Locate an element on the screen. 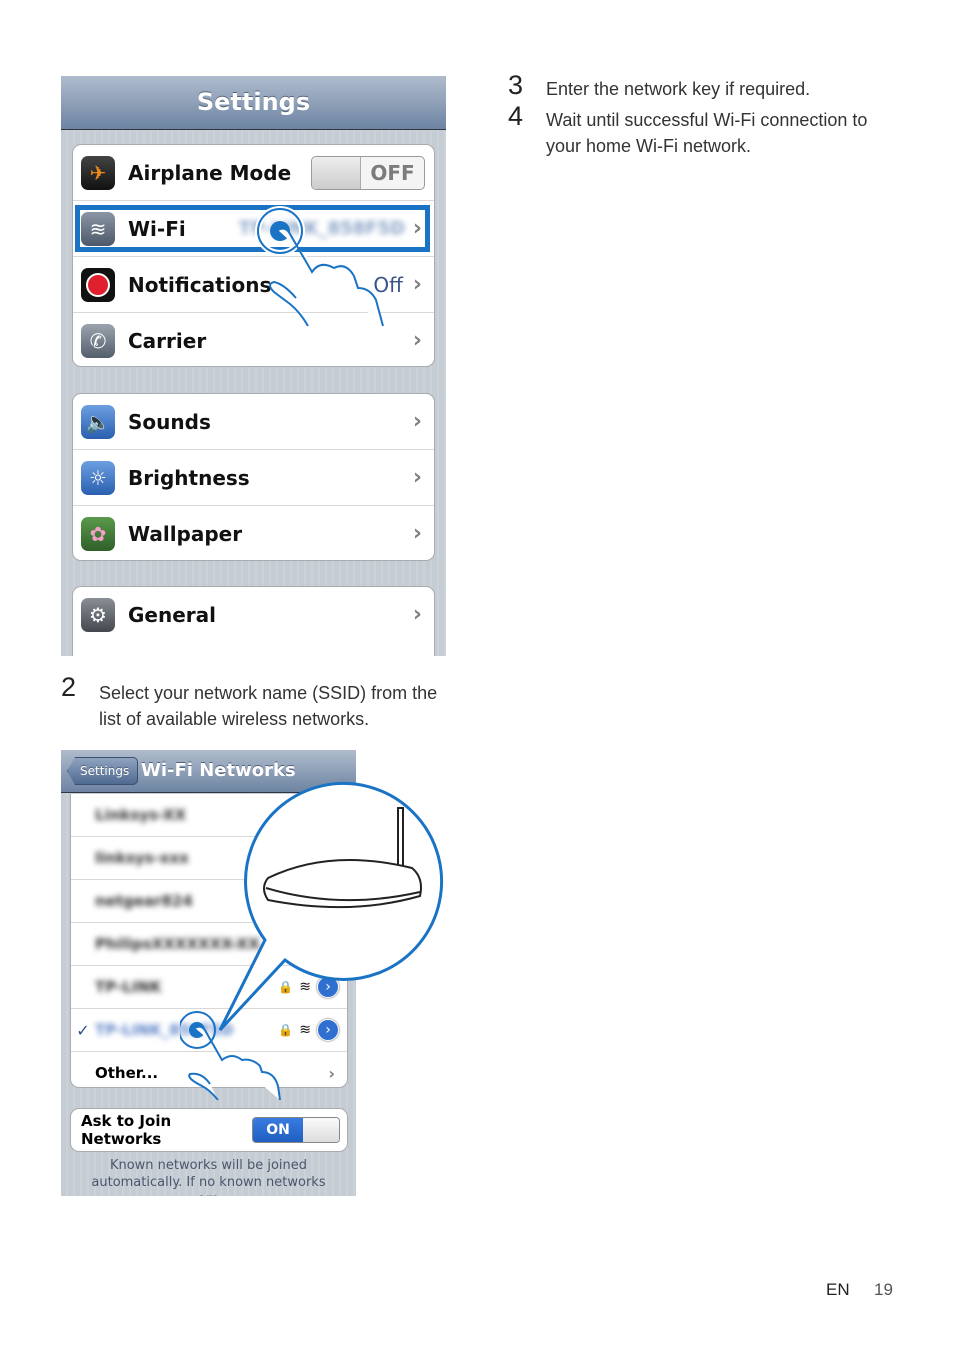 The height and width of the screenshot is (1350, 954). ask-to-join-group: Ask to Join Networks ON is located at coordinates (209, 1130).